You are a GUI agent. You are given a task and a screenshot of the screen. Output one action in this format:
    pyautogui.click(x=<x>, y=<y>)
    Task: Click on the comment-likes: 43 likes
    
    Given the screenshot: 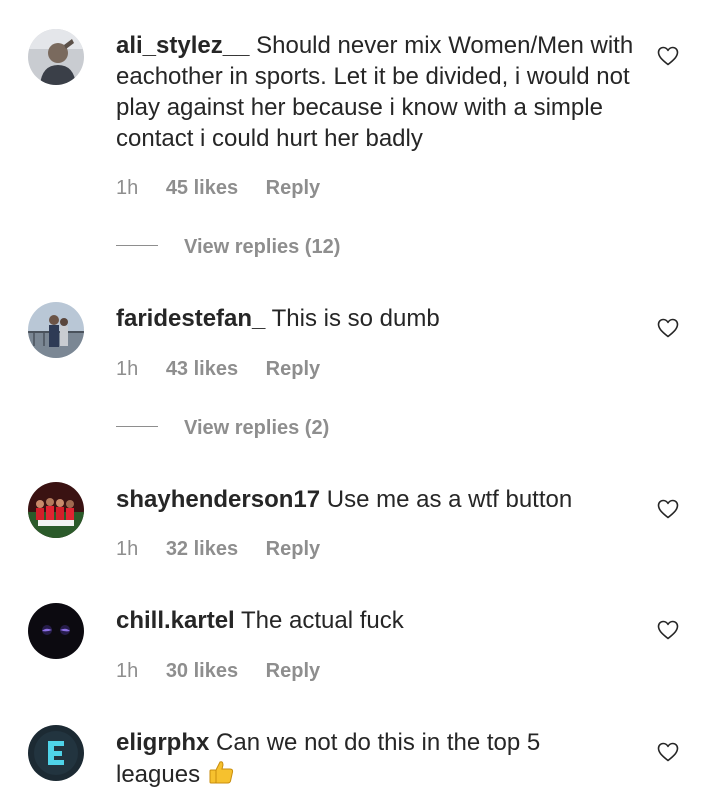 What is the action you would take?
    pyautogui.click(x=202, y=369)
    